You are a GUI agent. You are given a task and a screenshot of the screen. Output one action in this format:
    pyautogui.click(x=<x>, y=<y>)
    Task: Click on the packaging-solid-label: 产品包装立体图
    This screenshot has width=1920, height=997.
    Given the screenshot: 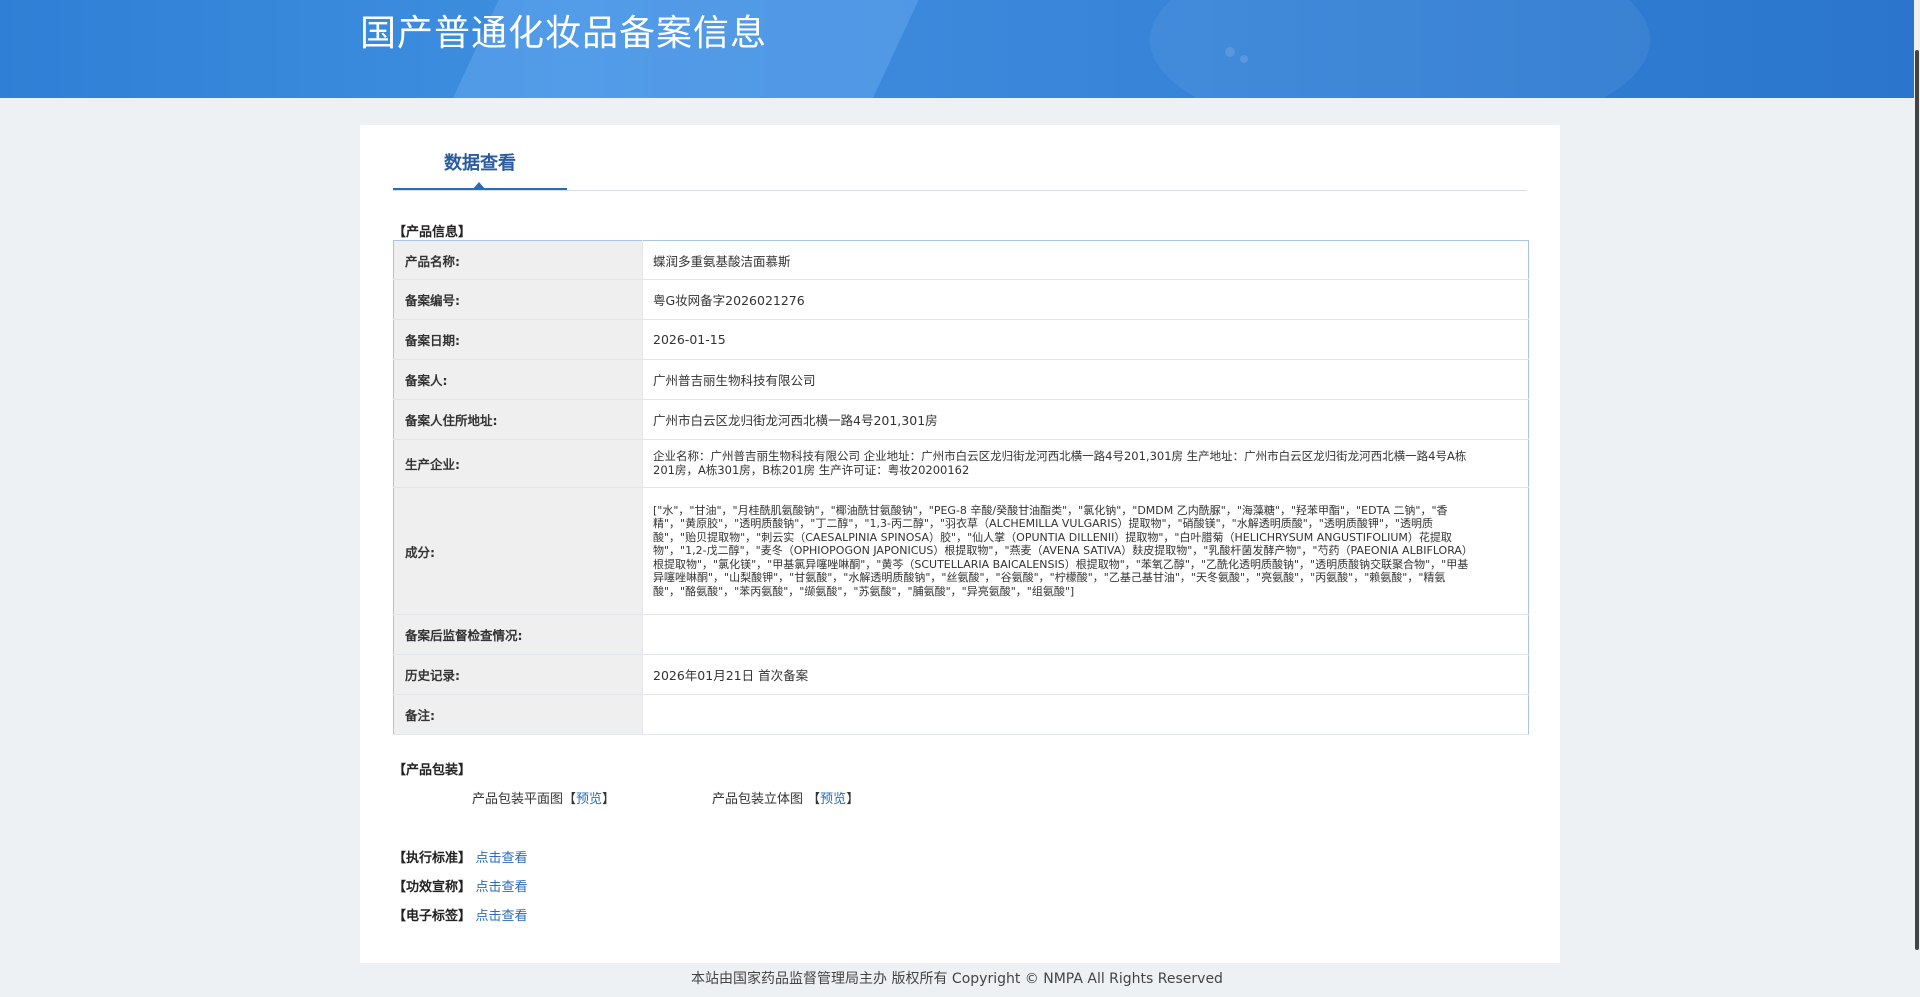 What is the action you would take?
    pyautogui.click(x=758, y=799)
    